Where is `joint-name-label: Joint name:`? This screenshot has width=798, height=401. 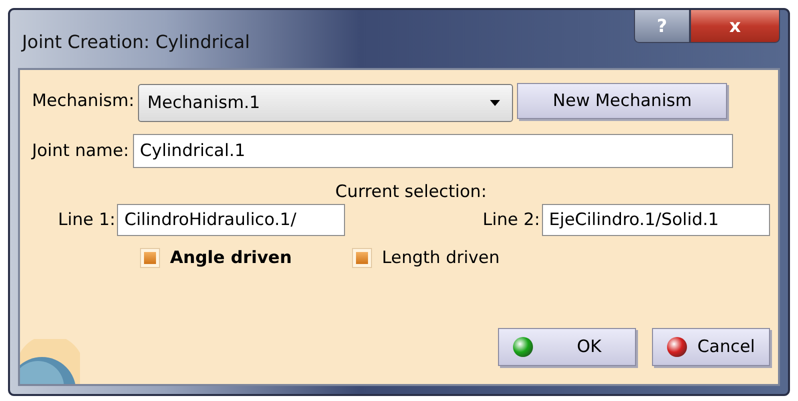 joint-name-label: Joint name: is located at coordinates (80, 151).